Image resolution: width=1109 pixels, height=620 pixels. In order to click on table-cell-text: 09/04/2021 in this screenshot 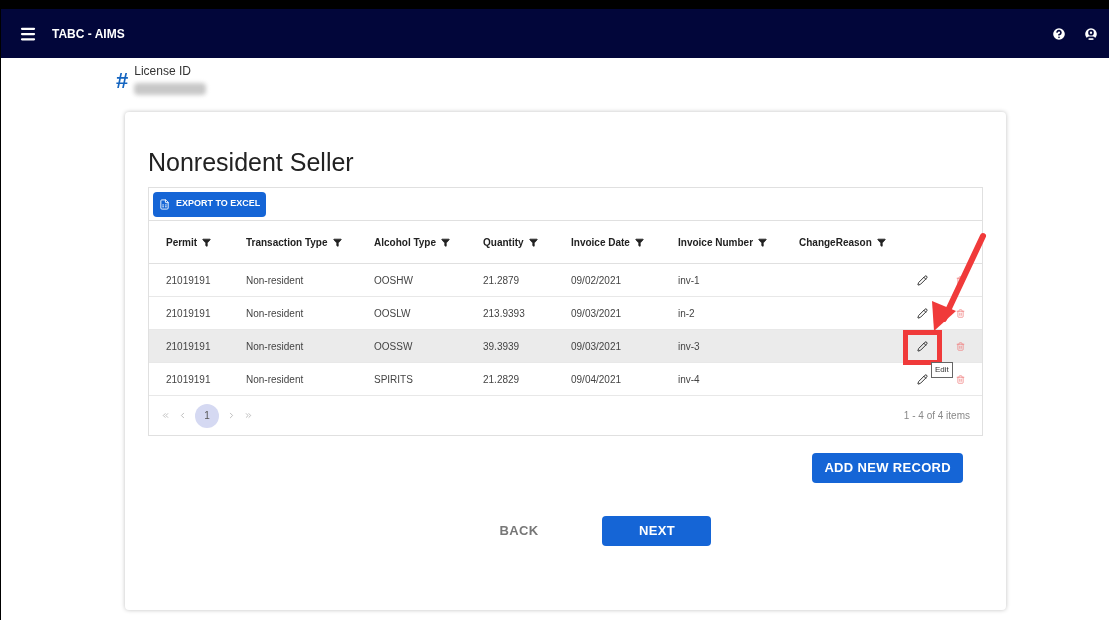, I will do `click(597, 379)`.